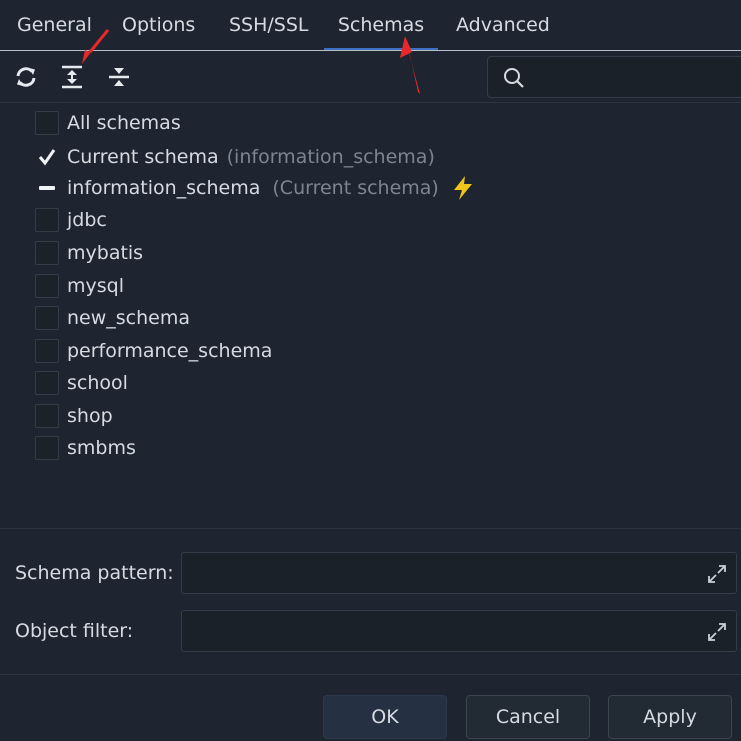 The height and width of the screenshot is (741, 741). I want to click on checkmark-icon, so click(47, 157).